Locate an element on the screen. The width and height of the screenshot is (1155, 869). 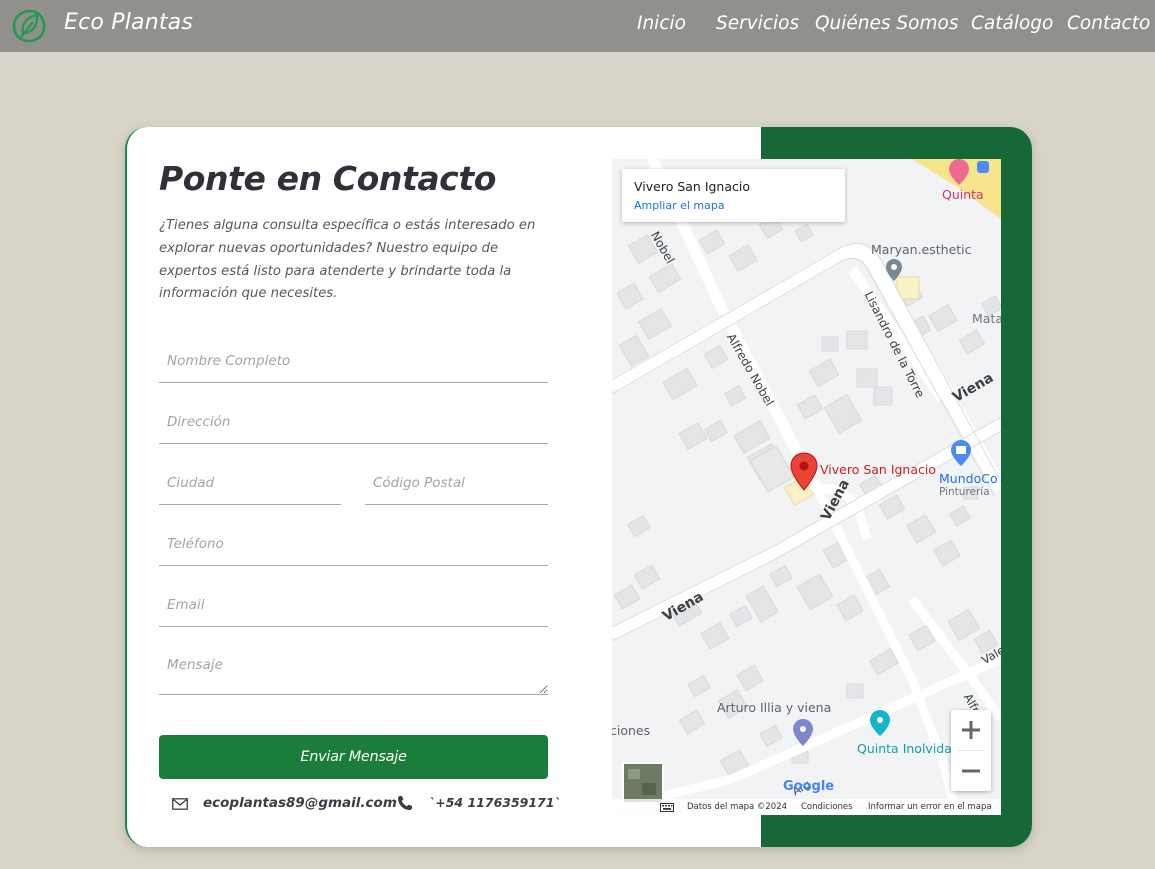
map-label-mata: Mata is located at coordinates (986, 318).